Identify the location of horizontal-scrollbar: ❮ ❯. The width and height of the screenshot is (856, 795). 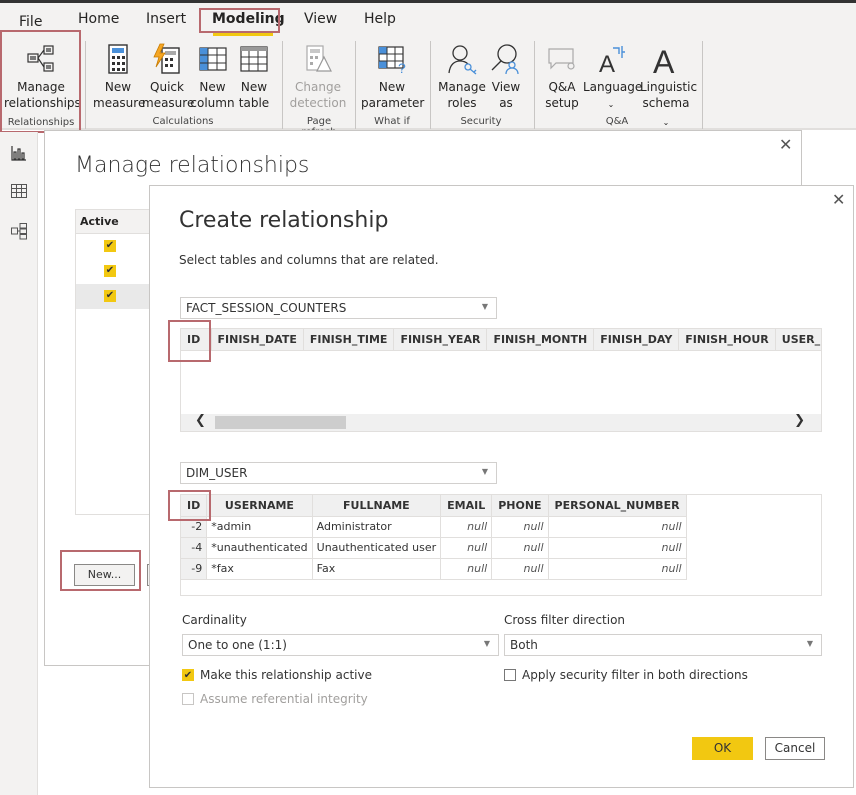
(501, 422).